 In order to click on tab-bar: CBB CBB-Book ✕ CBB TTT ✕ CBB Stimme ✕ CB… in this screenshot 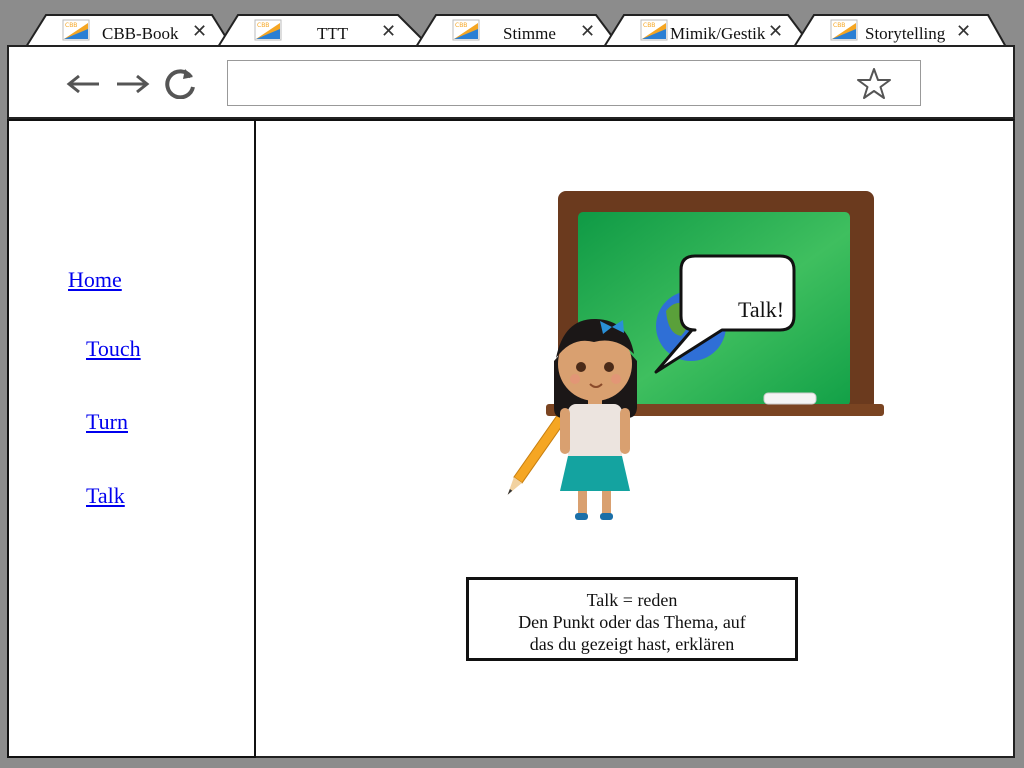, I will do `click(512, 24)`.